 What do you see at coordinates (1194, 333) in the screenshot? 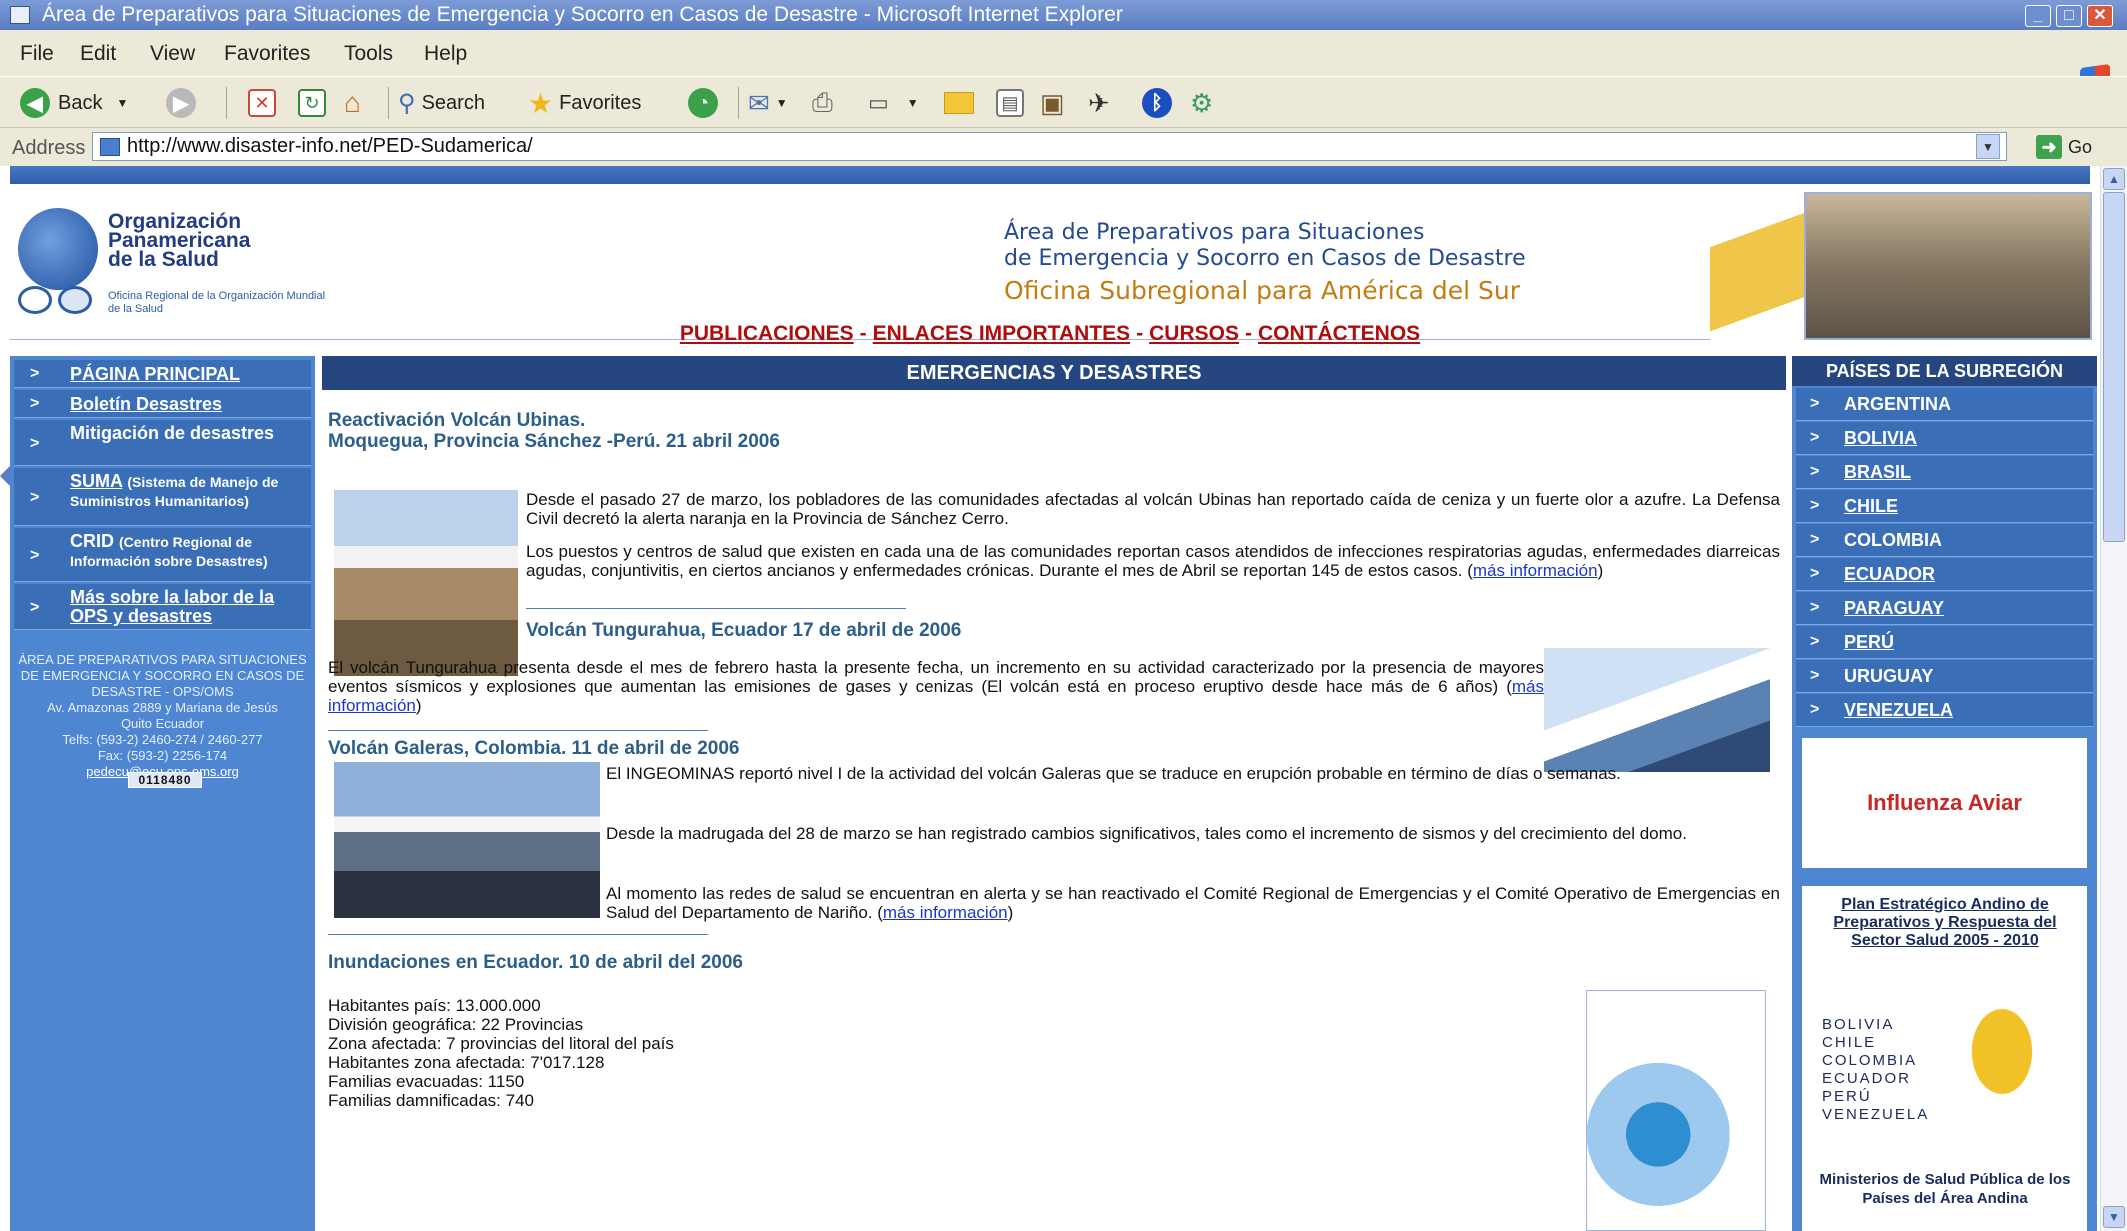
I see `nav-cursos: CURSOS` at bounding box center [1194, 333].